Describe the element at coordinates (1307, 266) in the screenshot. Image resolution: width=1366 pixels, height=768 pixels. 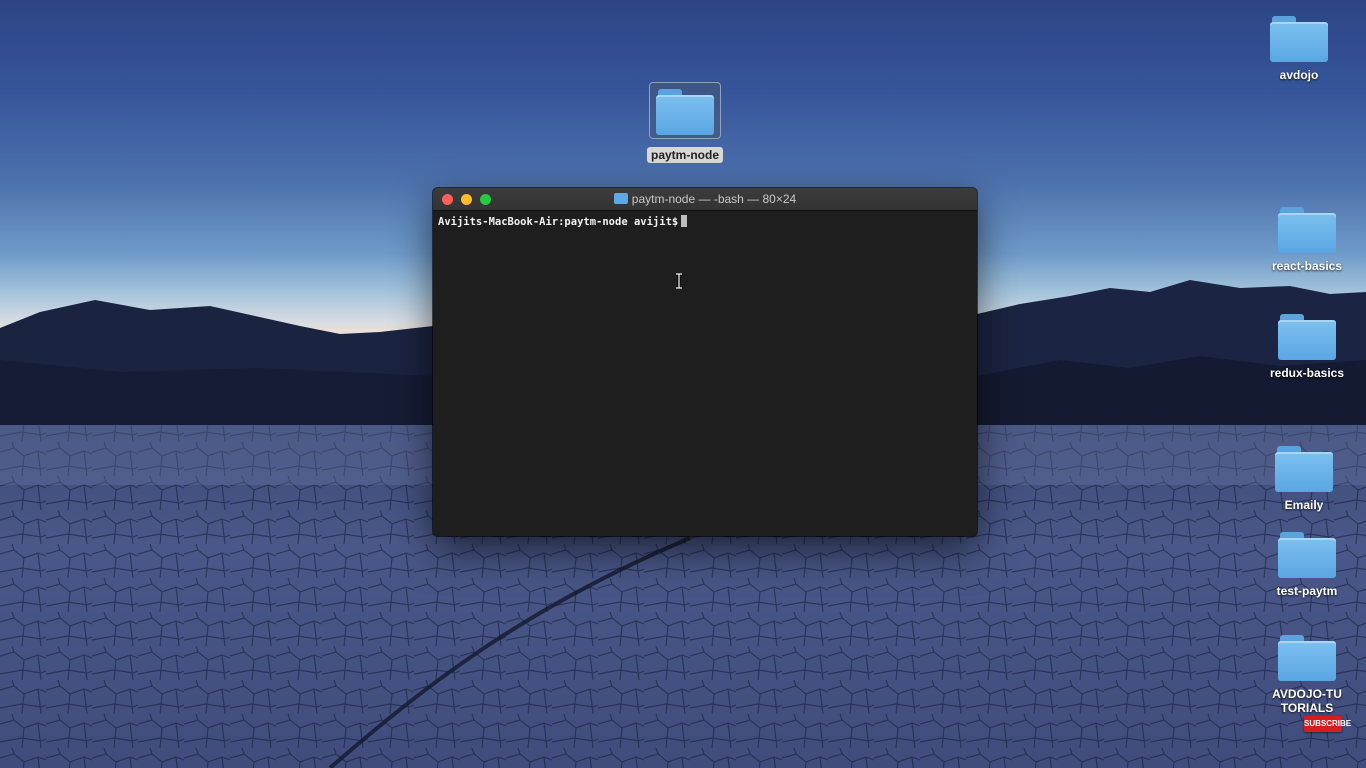
I see `folder-label: react-basics` at that location.